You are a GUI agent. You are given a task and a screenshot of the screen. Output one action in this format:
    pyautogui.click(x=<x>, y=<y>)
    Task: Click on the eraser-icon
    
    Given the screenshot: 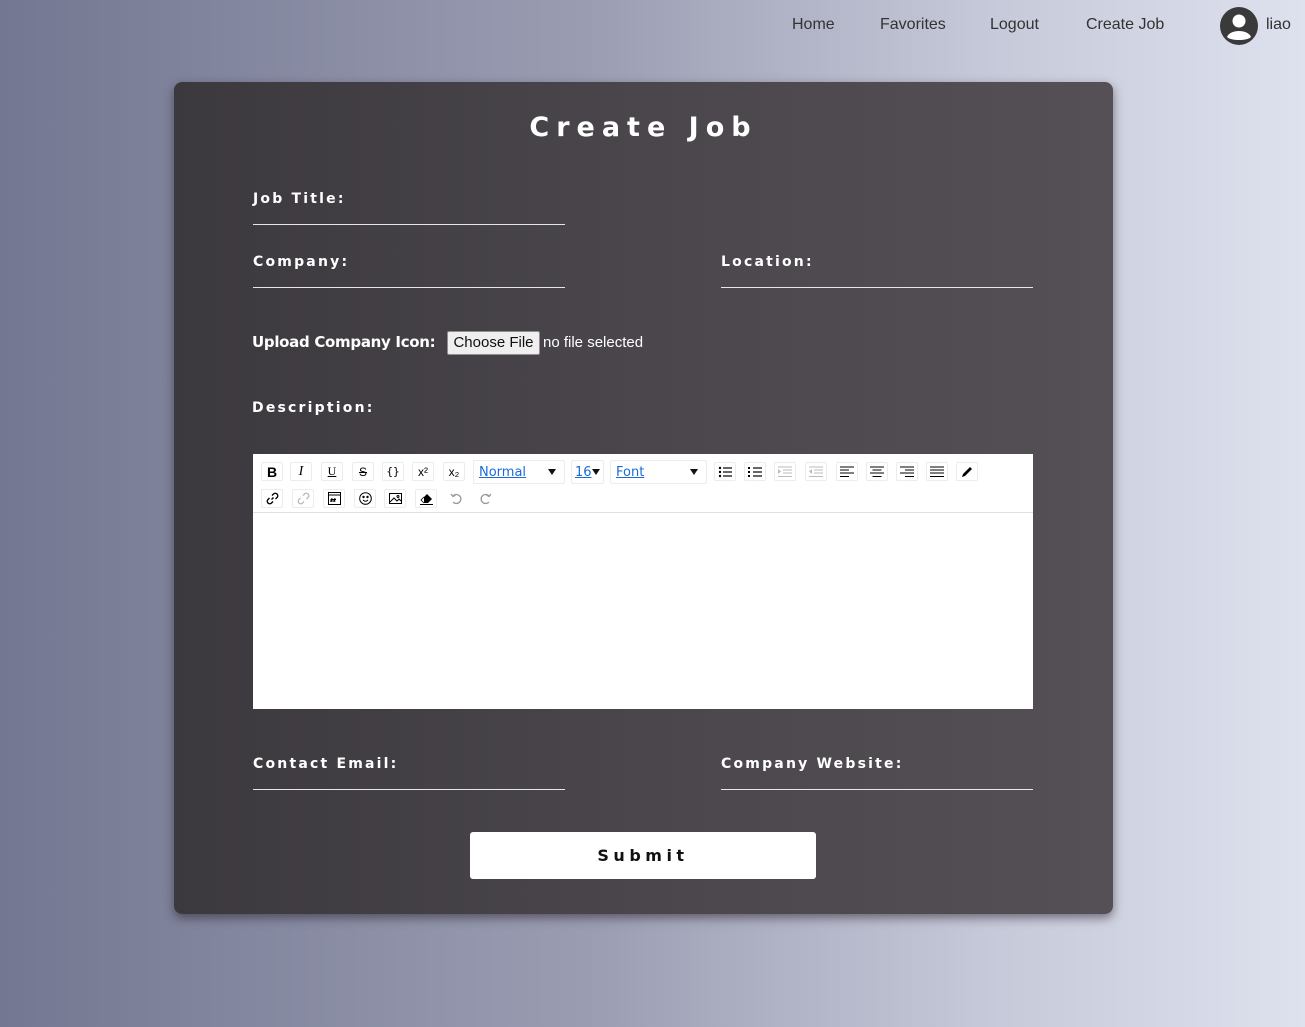 What is the action you would take?
    pyautogui.click(x=426, y=498)
    